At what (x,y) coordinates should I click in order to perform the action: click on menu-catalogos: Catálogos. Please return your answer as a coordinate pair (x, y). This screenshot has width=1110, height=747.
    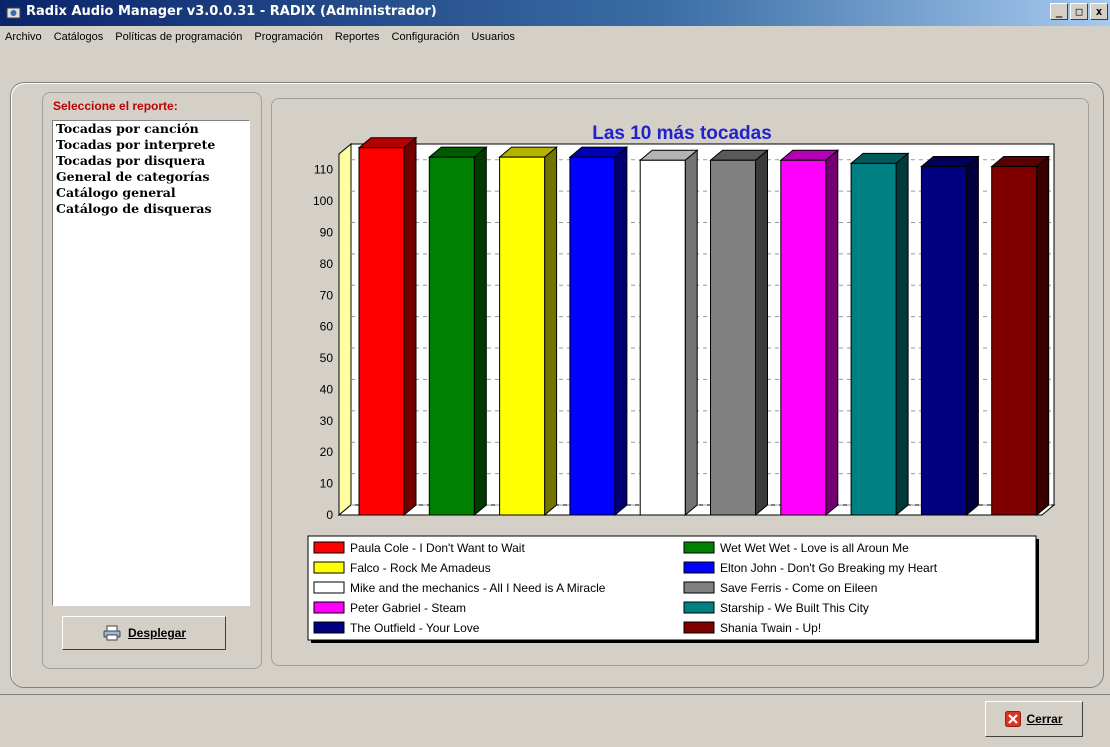
    Looking at the image, I should click on (80, 37).